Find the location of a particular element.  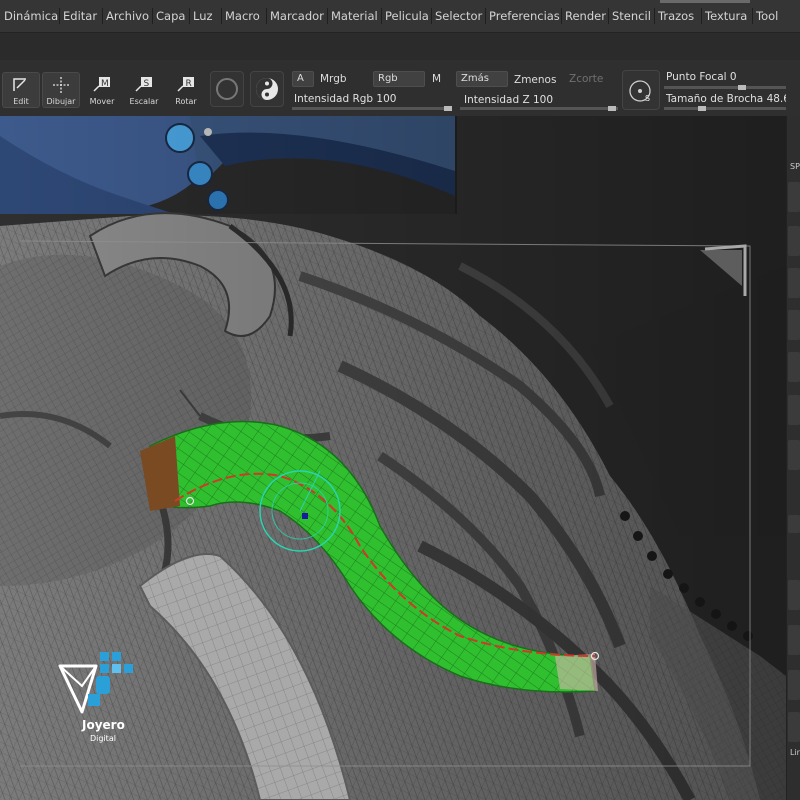

menu-item-editar: Editar is located at coordinates (80, 16).